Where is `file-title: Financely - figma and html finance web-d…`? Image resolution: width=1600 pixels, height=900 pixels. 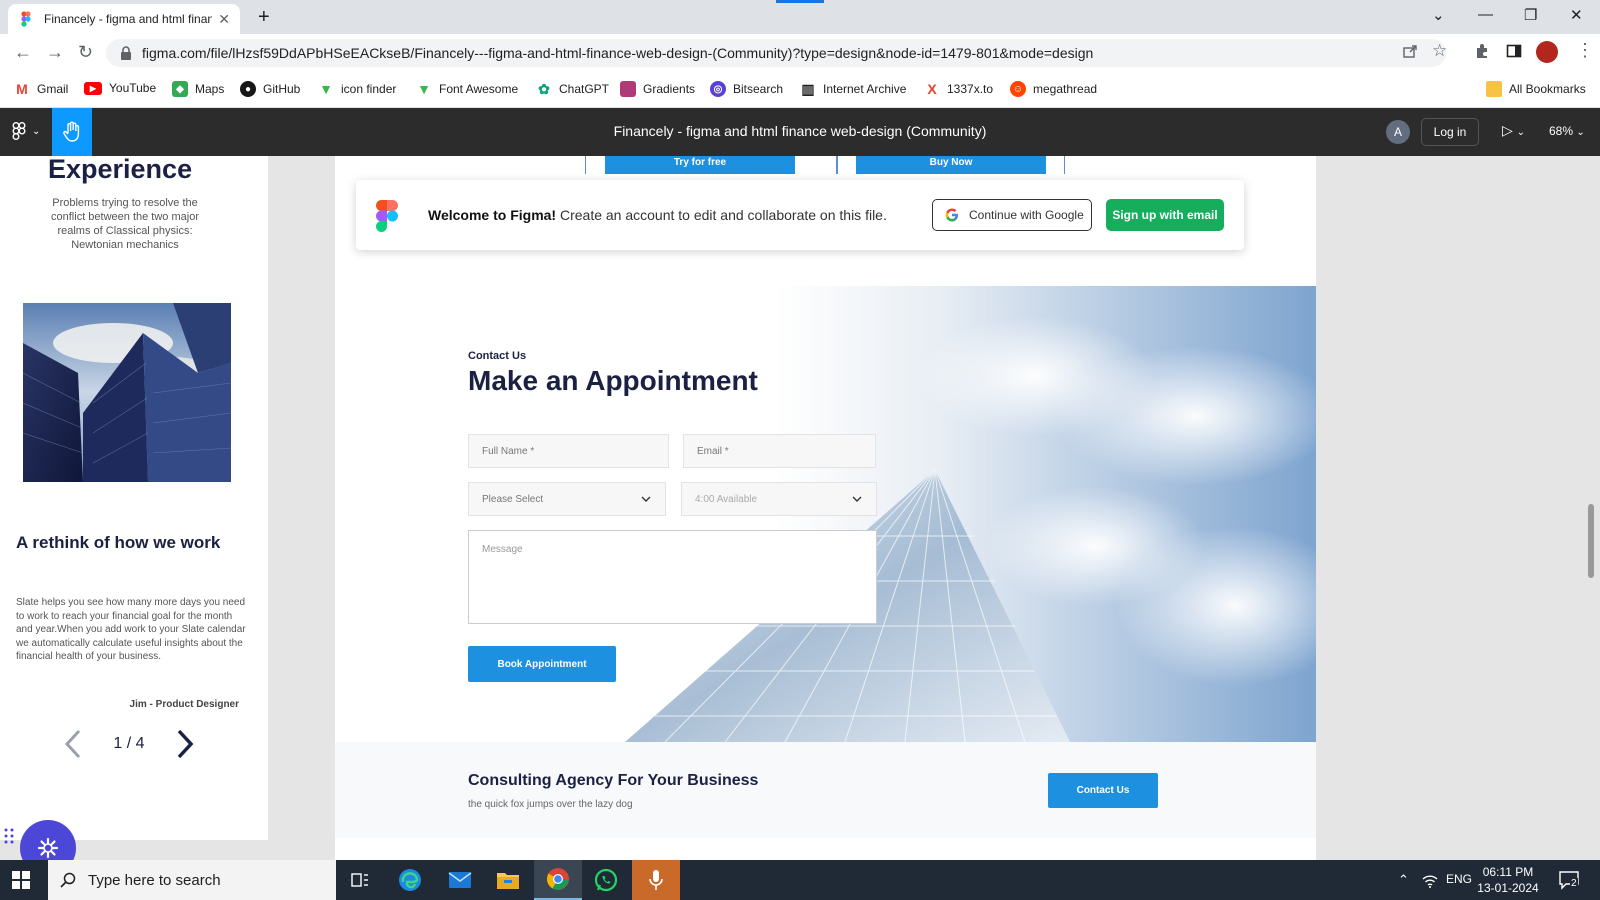 file-title: Financely - figma and html finance web-d… is located at coordinates (800, 131).